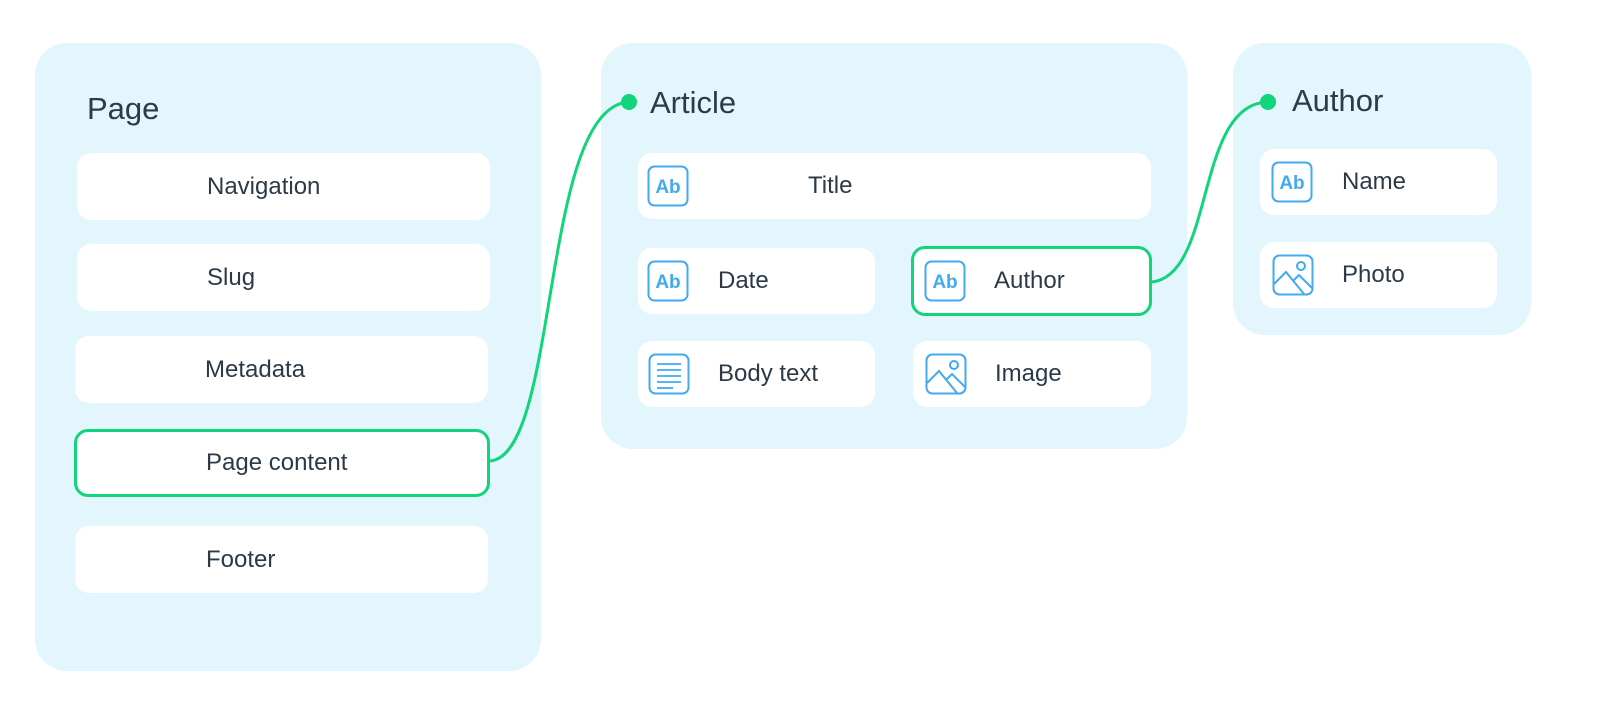 This screenshot has width=1600, height=719. I want to click on author-field-photo: Photo, so click(1378, 275).